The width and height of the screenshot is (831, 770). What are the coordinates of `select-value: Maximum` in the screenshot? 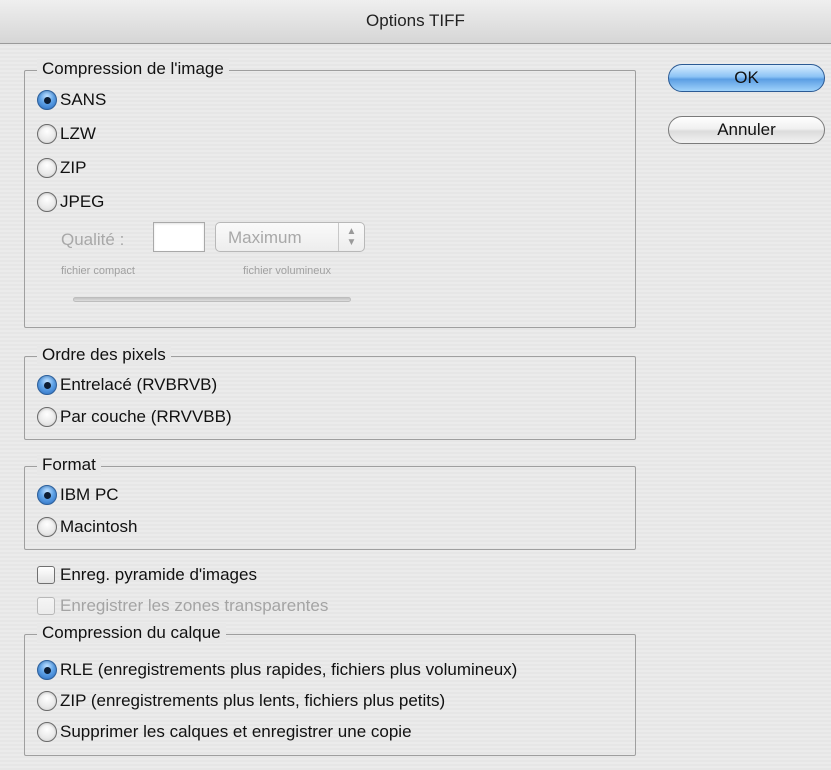 It's located at (265, 237).